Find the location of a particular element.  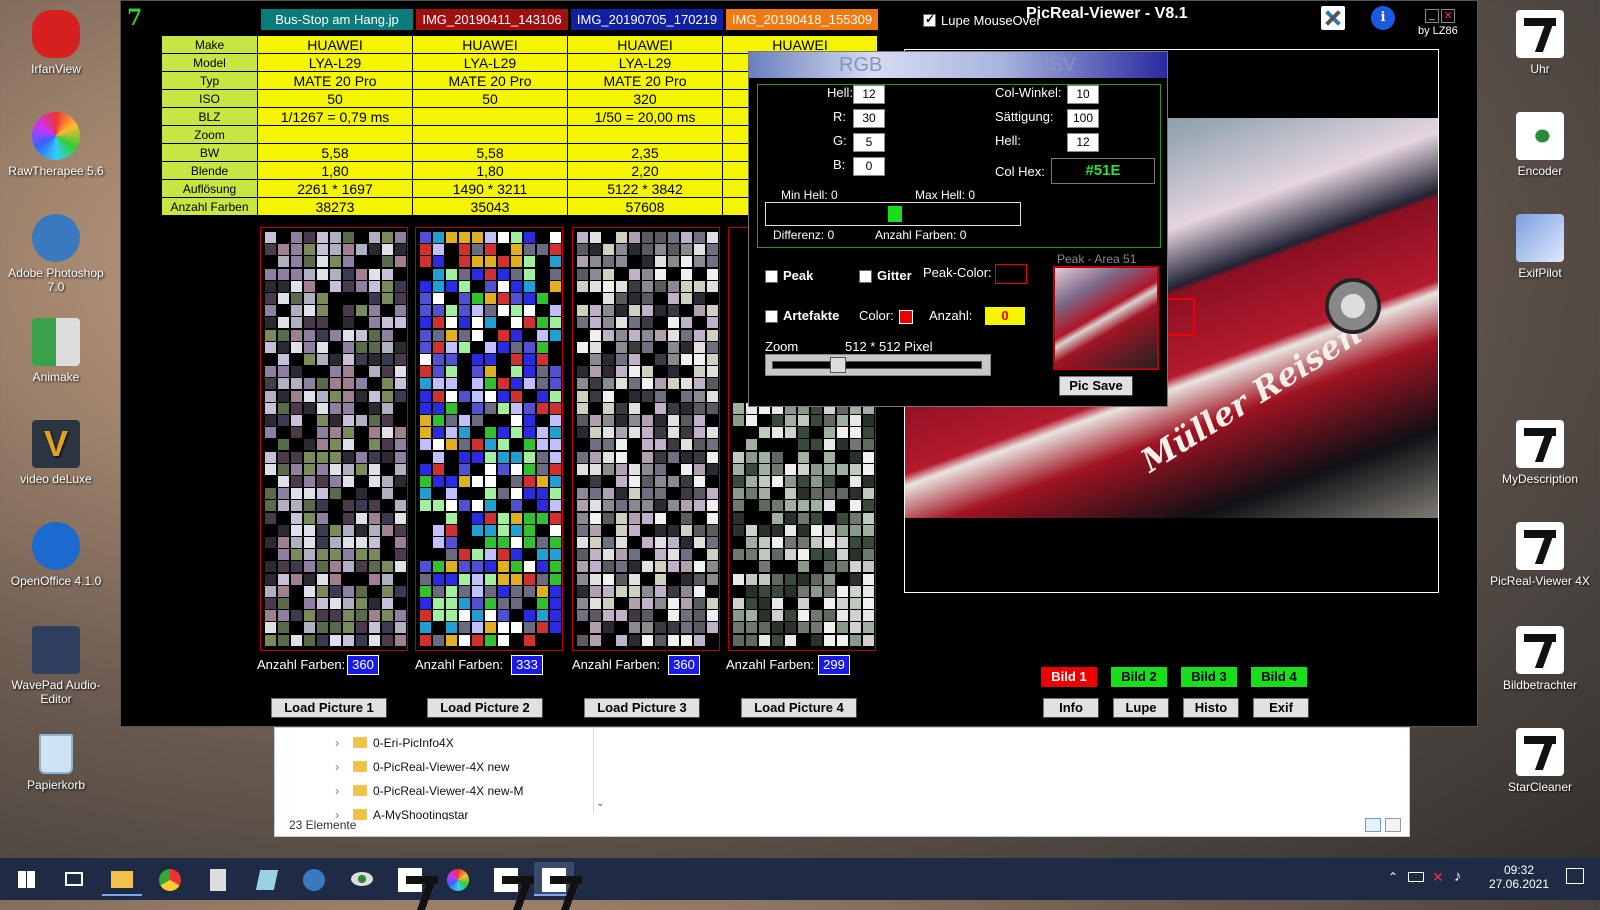

taskbar-calculator is located at coordinates (218, 879).